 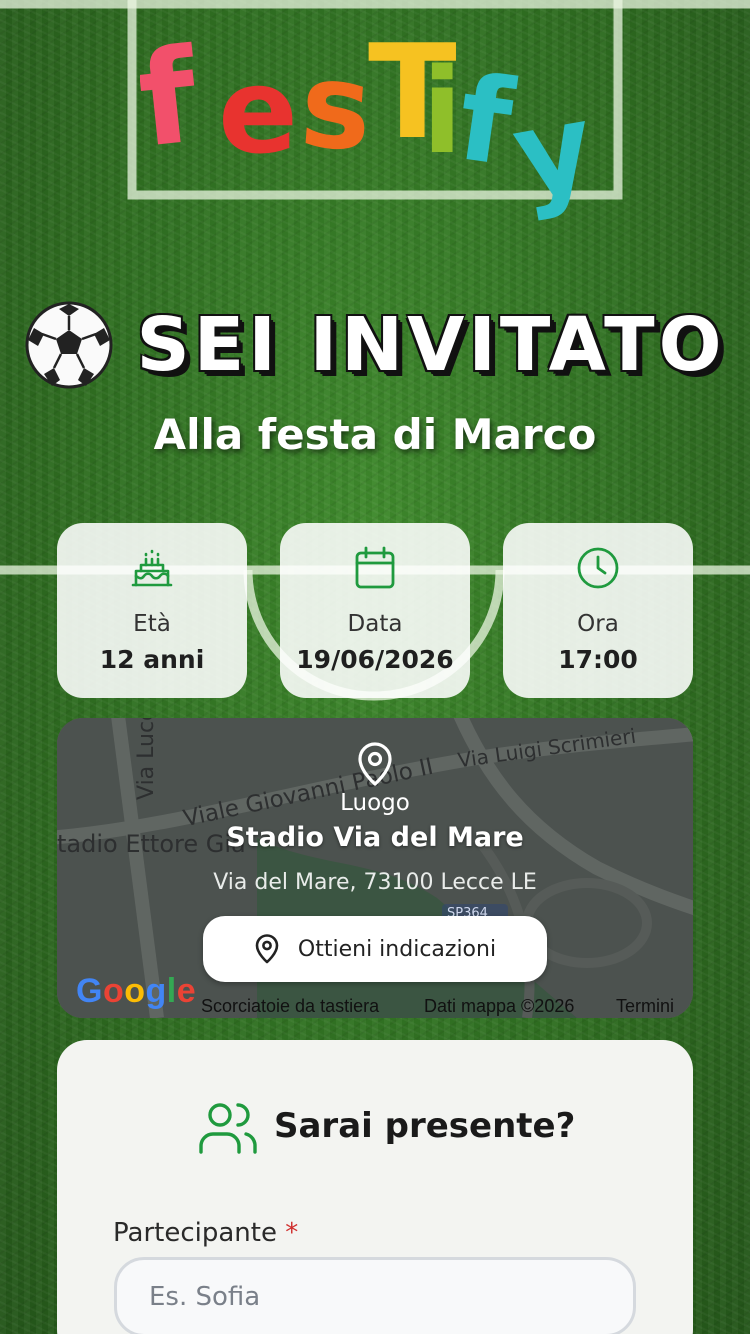 What do you see at coordinates (375, 803) in the screenshot?
I see `location-label: Luogo` at bounding box center [375, 803].